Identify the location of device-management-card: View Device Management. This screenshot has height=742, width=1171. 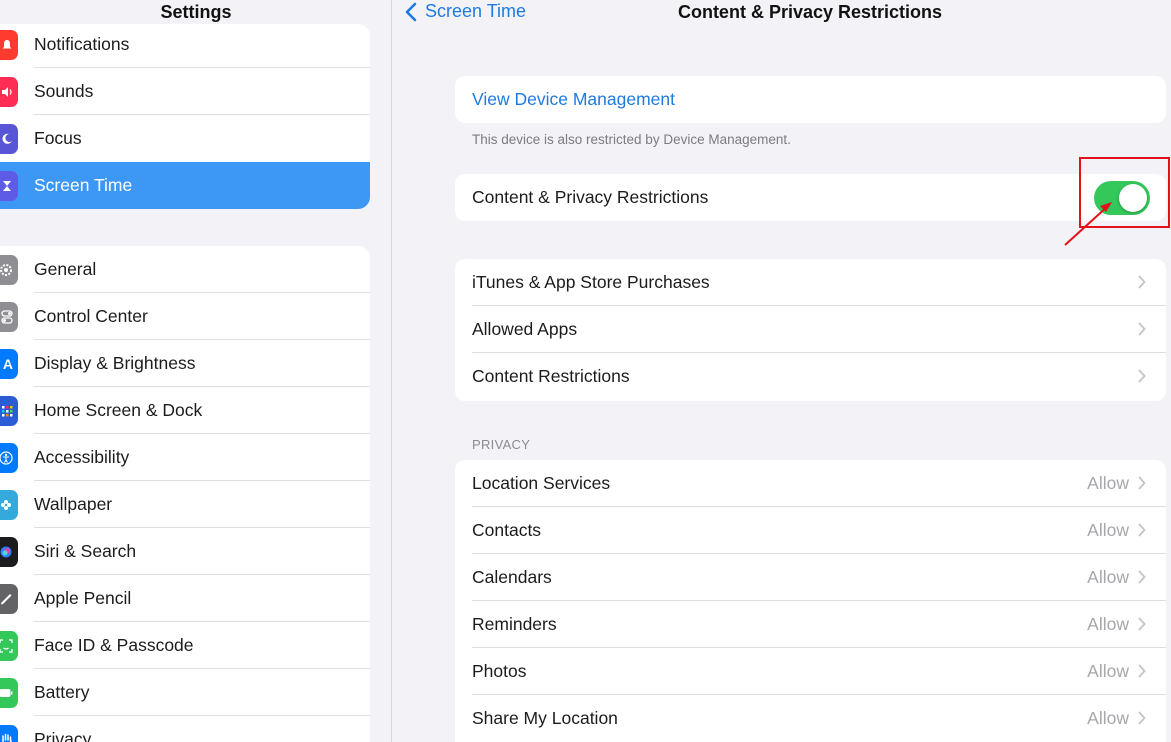
(810, 99).